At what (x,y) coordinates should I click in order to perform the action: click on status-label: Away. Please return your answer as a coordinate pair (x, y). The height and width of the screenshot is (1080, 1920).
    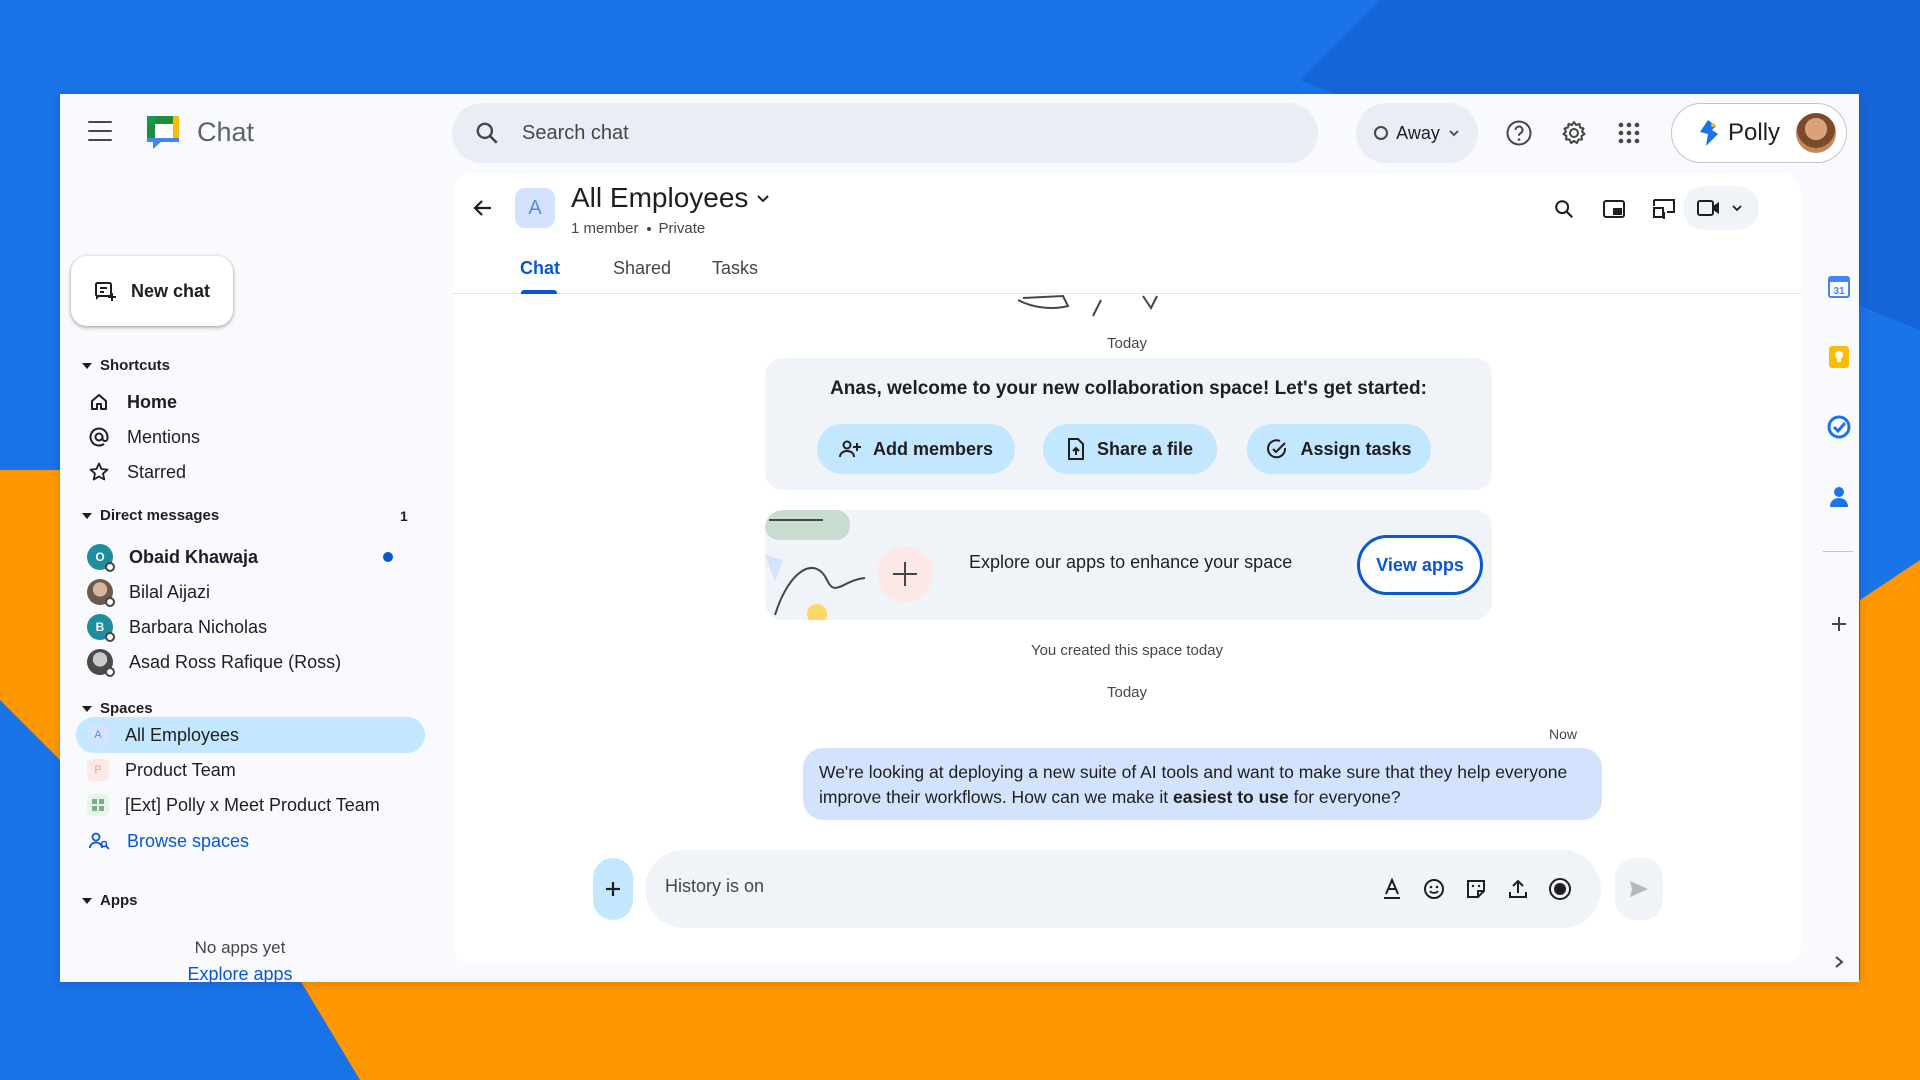
    Looking at the image, I should click on (1418, 132).